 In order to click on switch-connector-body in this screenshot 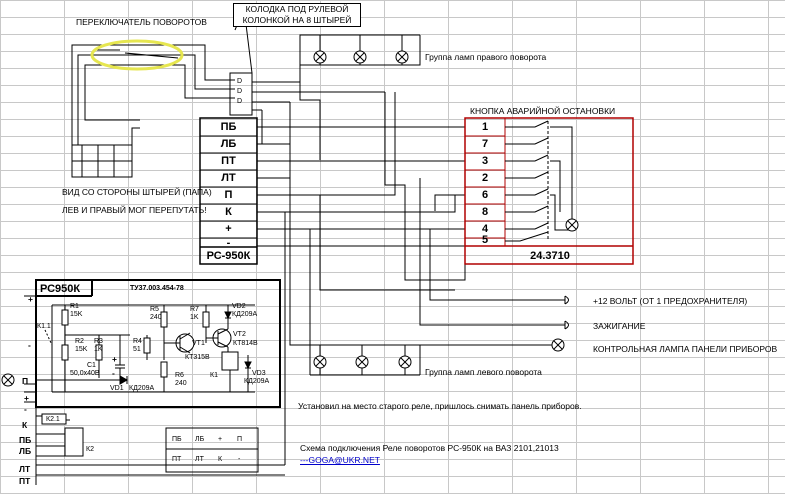, I will do `click(105, 136)`.